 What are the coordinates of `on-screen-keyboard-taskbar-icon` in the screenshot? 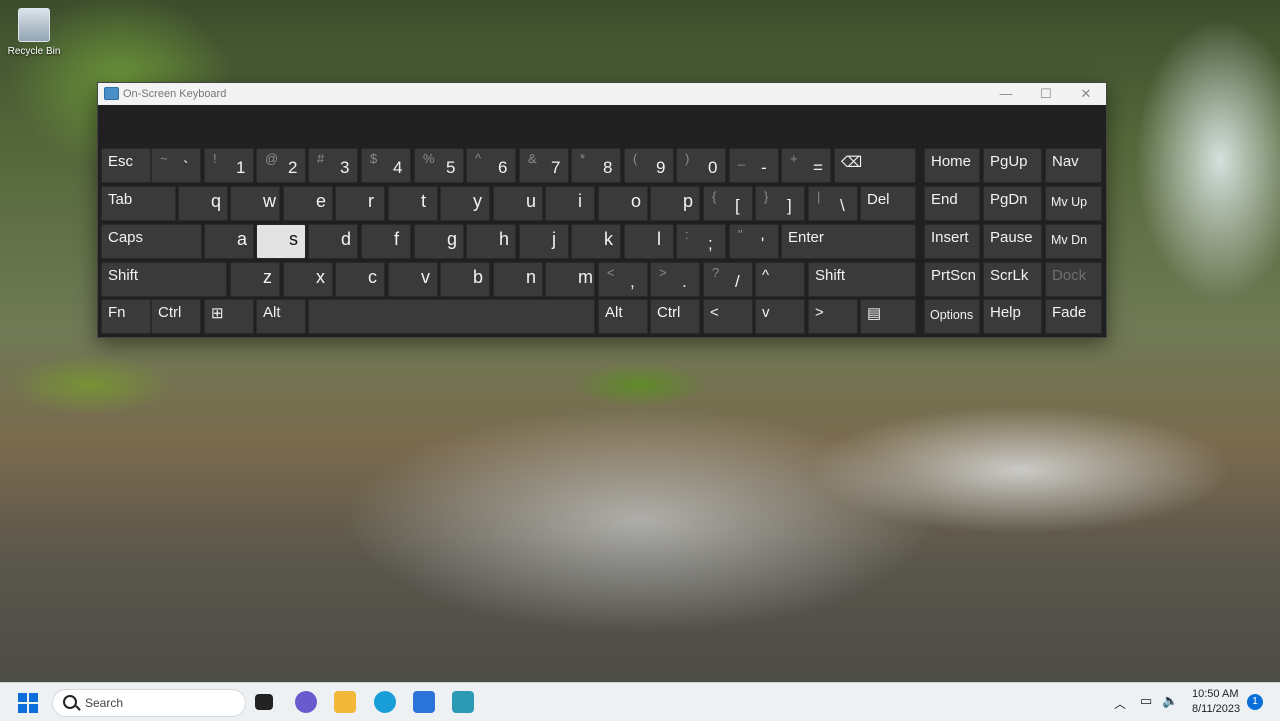 It's located at (463, 702).